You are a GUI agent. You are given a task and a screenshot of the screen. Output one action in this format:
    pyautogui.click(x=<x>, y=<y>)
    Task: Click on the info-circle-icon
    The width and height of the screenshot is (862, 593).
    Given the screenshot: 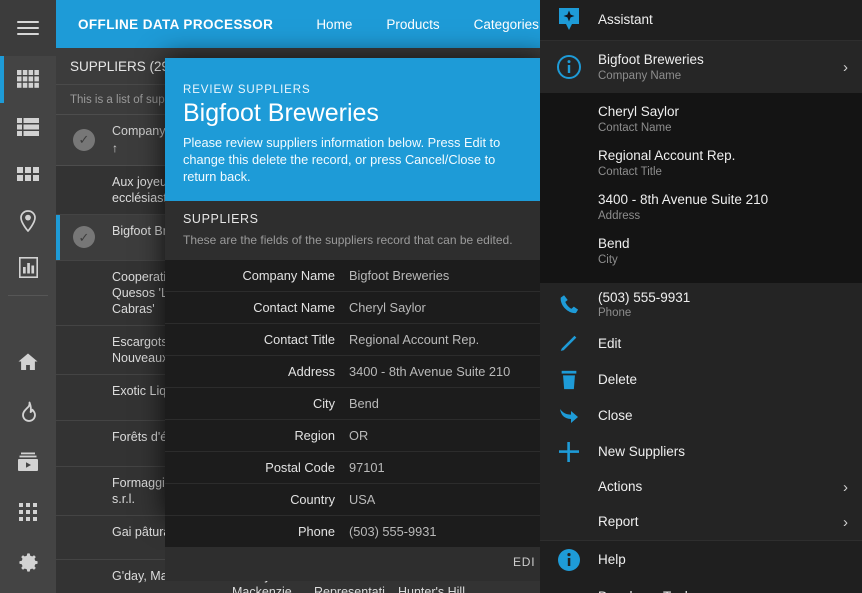 What is the action you would take?
    pyautogui.click(x=569, y=67)
    